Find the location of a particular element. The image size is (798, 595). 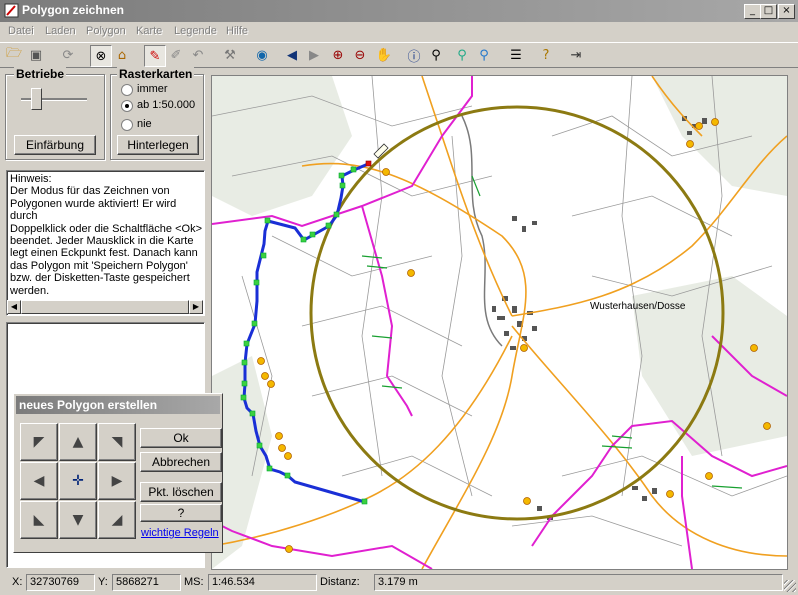

scroll-left-icon: ◀ is located at coordinates (14, 307).